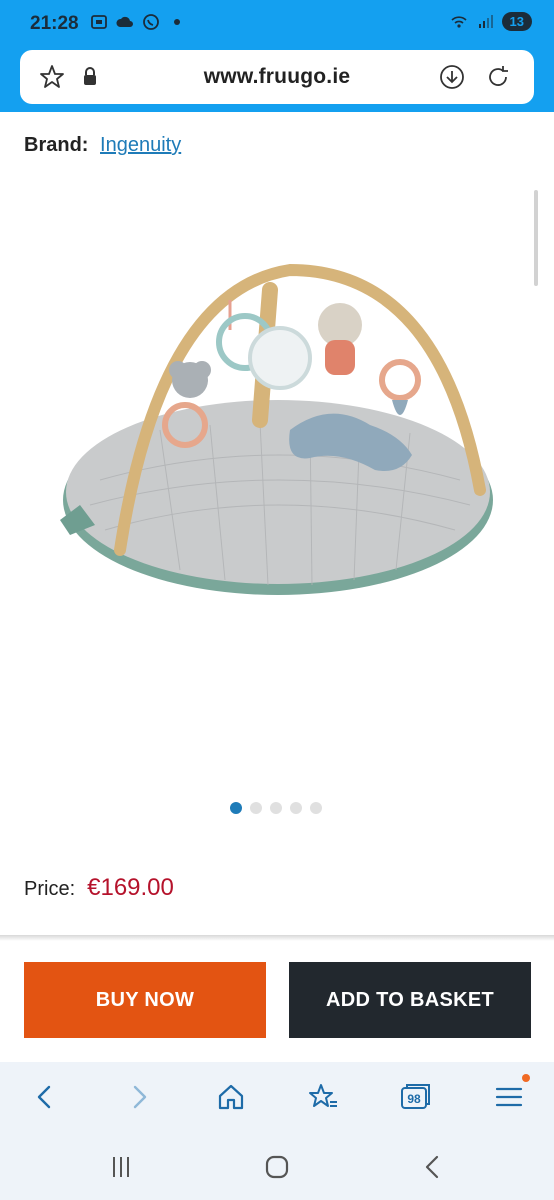  I want to click on system-nav-bar, so click(277, 1167).